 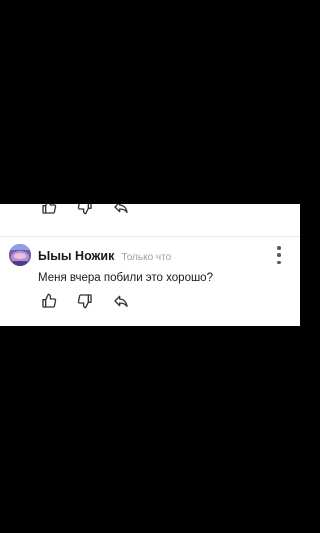 I want to click on comment-header: Ыыы Ножик Только что, so click(x=104, y=256).